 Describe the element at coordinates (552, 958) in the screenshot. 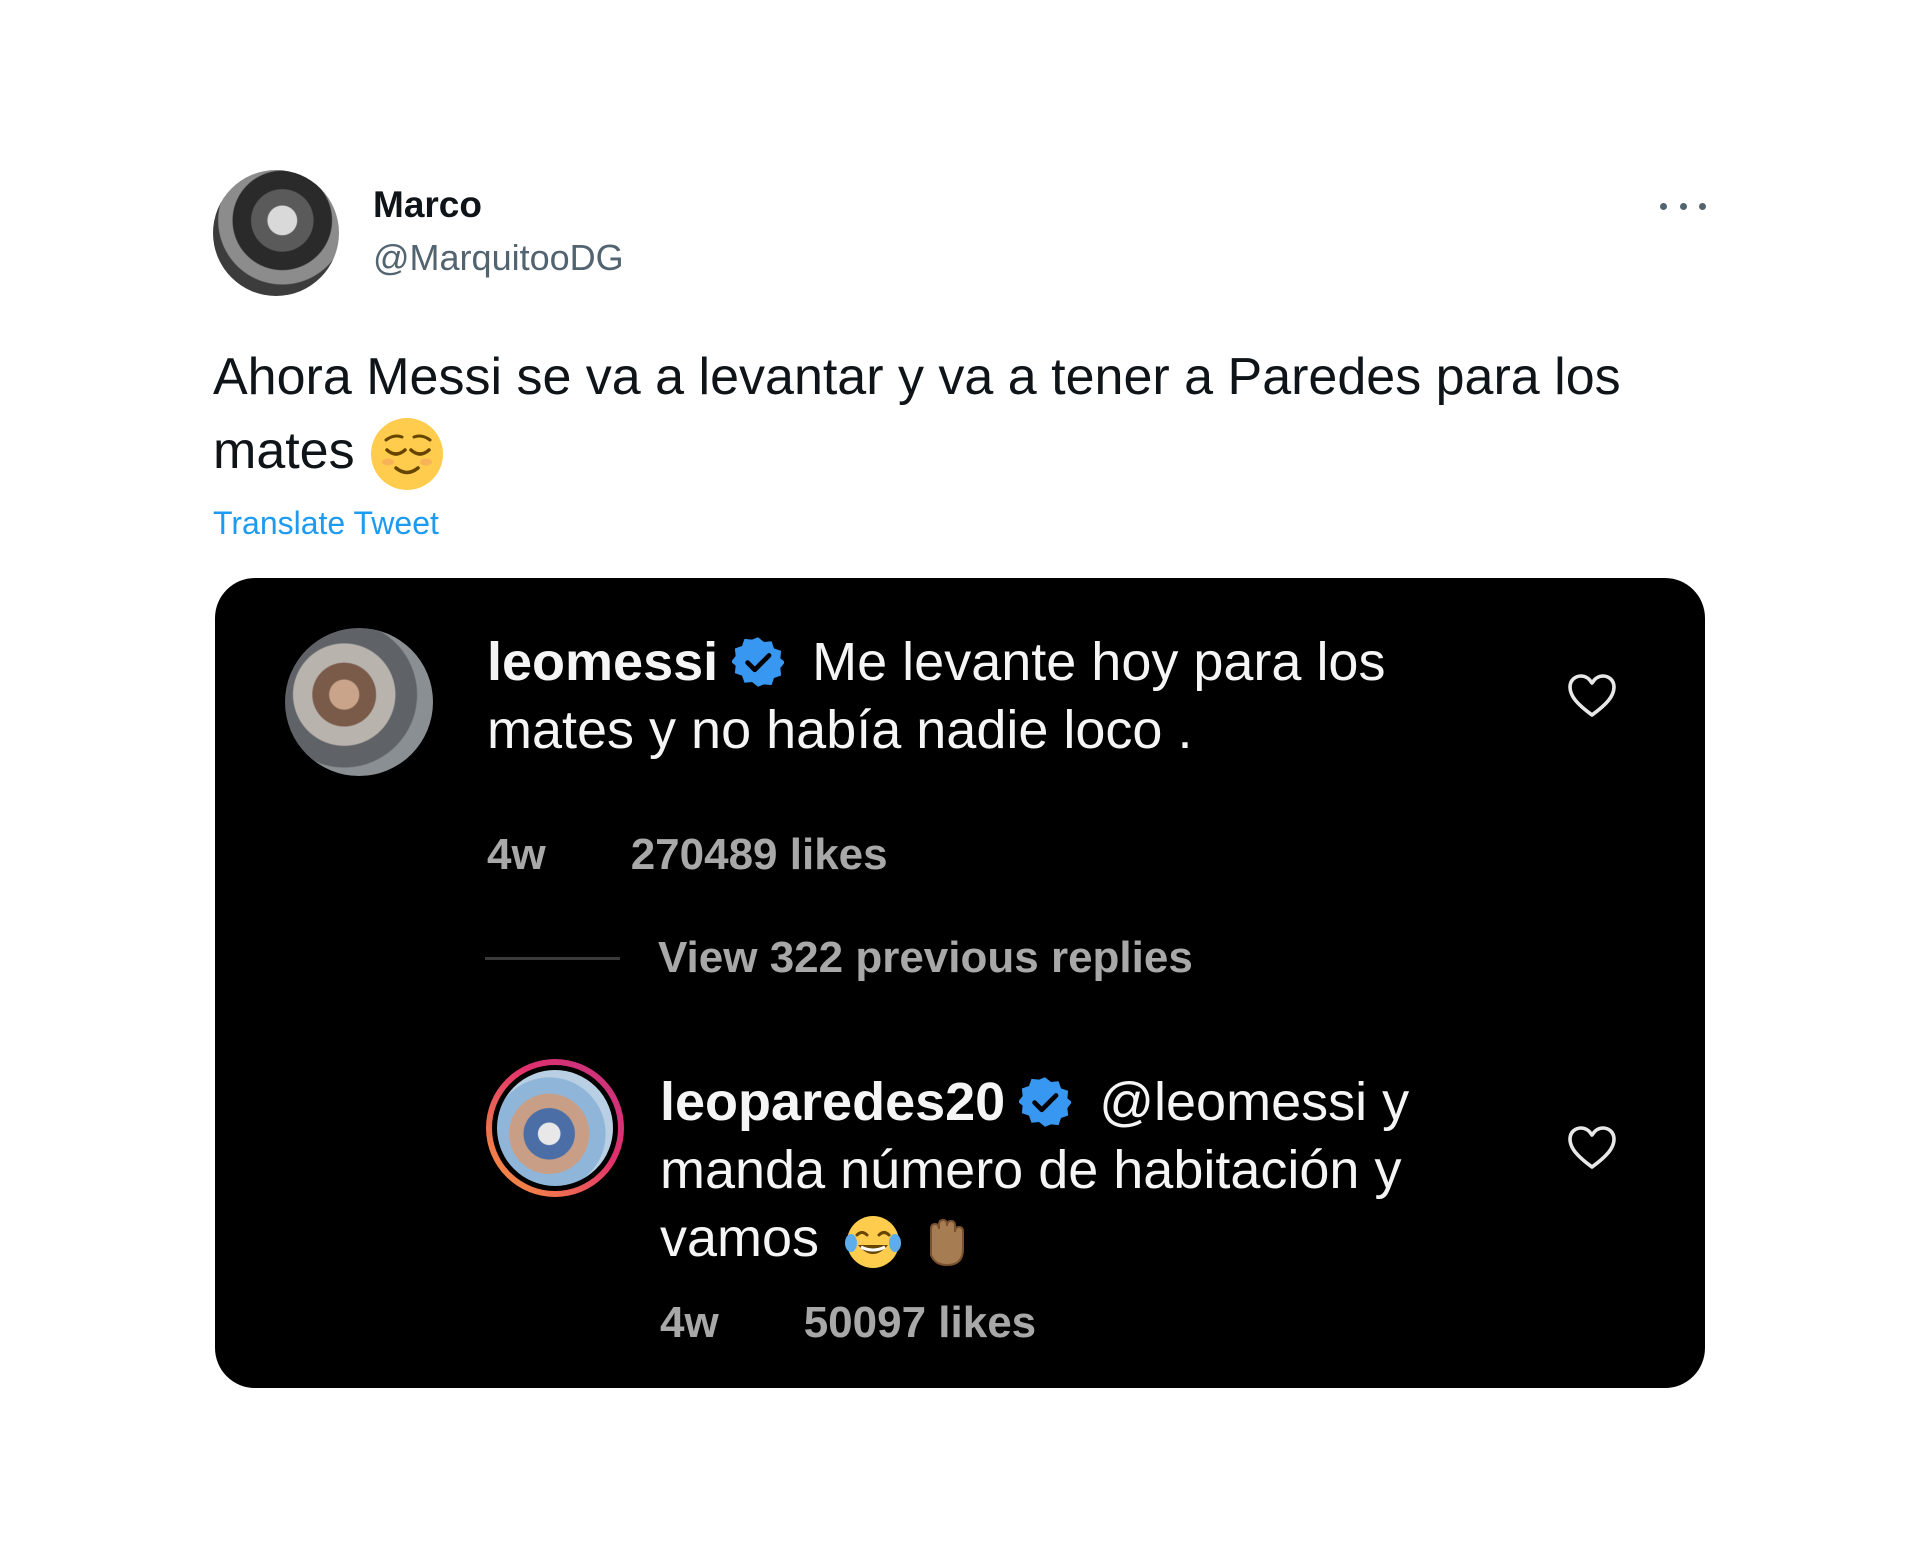

I see `replies-divider` at that location.